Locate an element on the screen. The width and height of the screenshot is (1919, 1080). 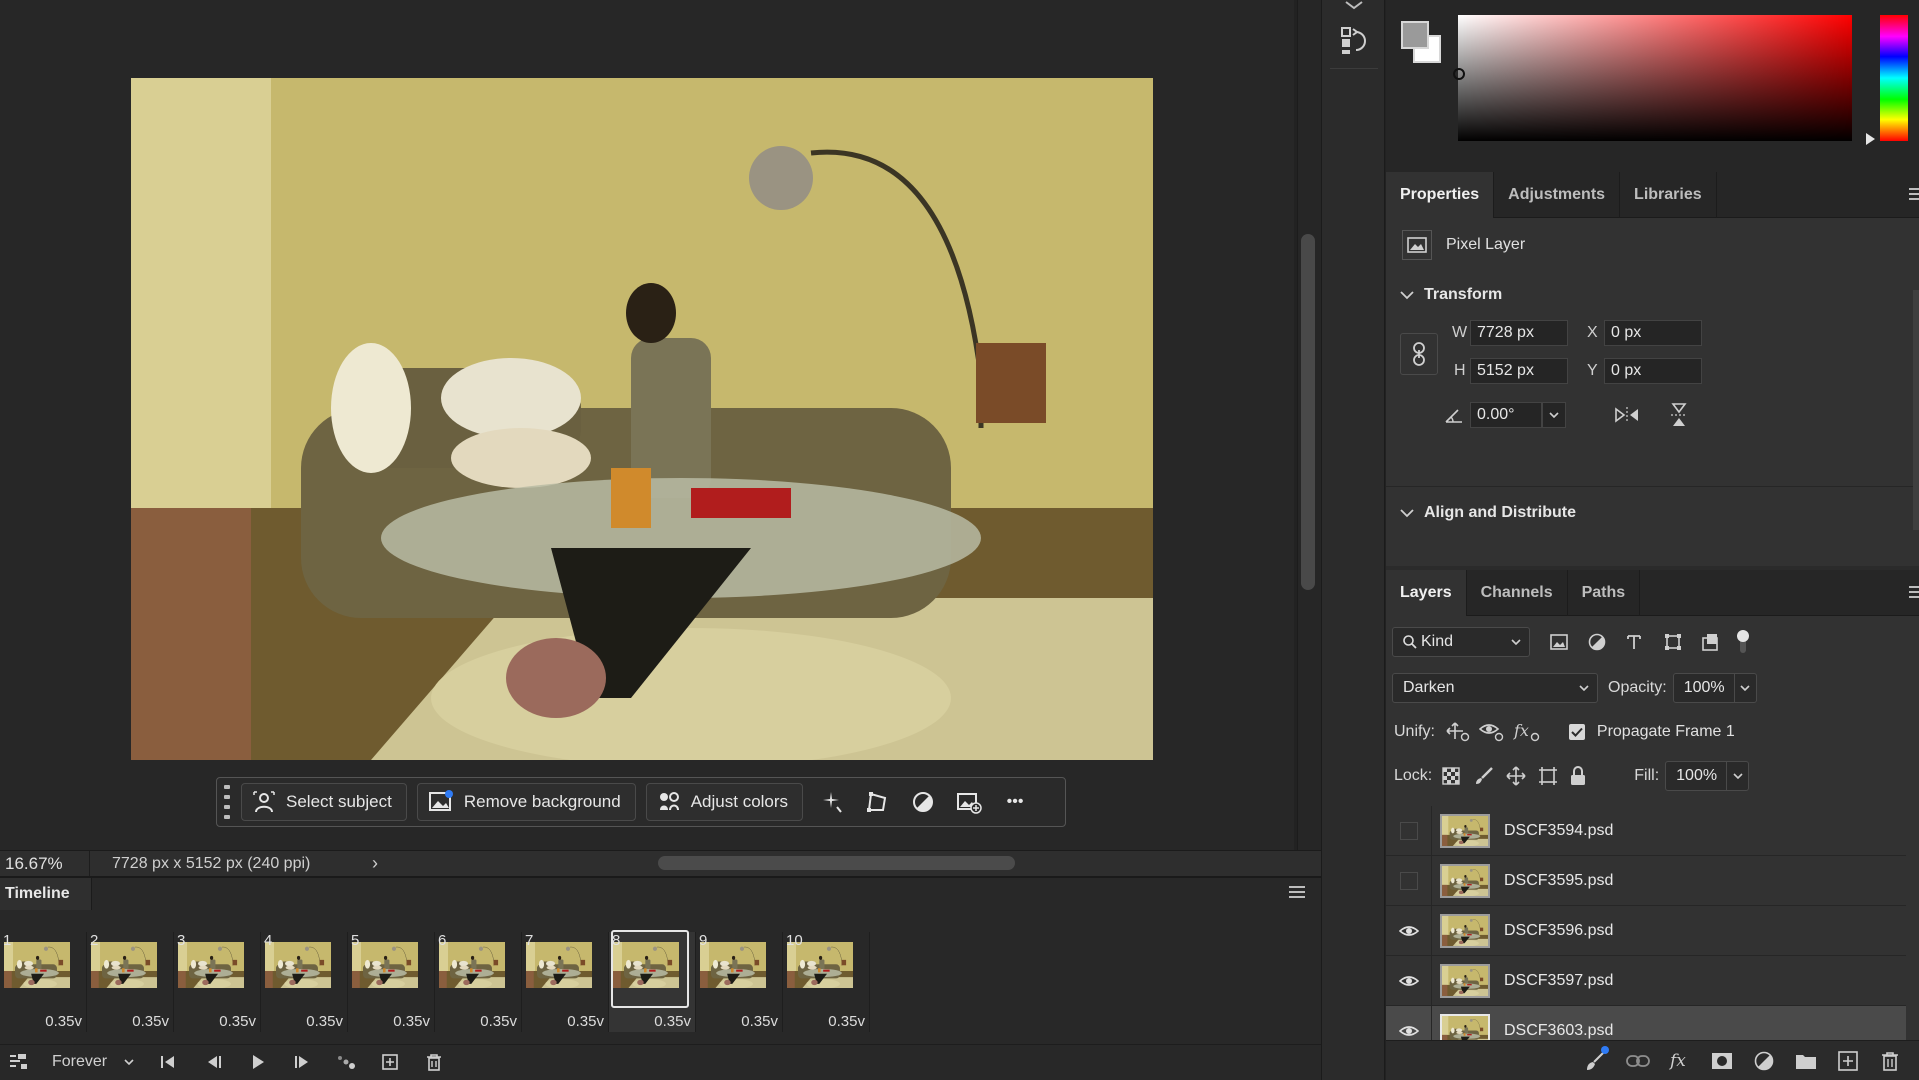
tab-properties: Properties is located at coordinates (1440, 194).